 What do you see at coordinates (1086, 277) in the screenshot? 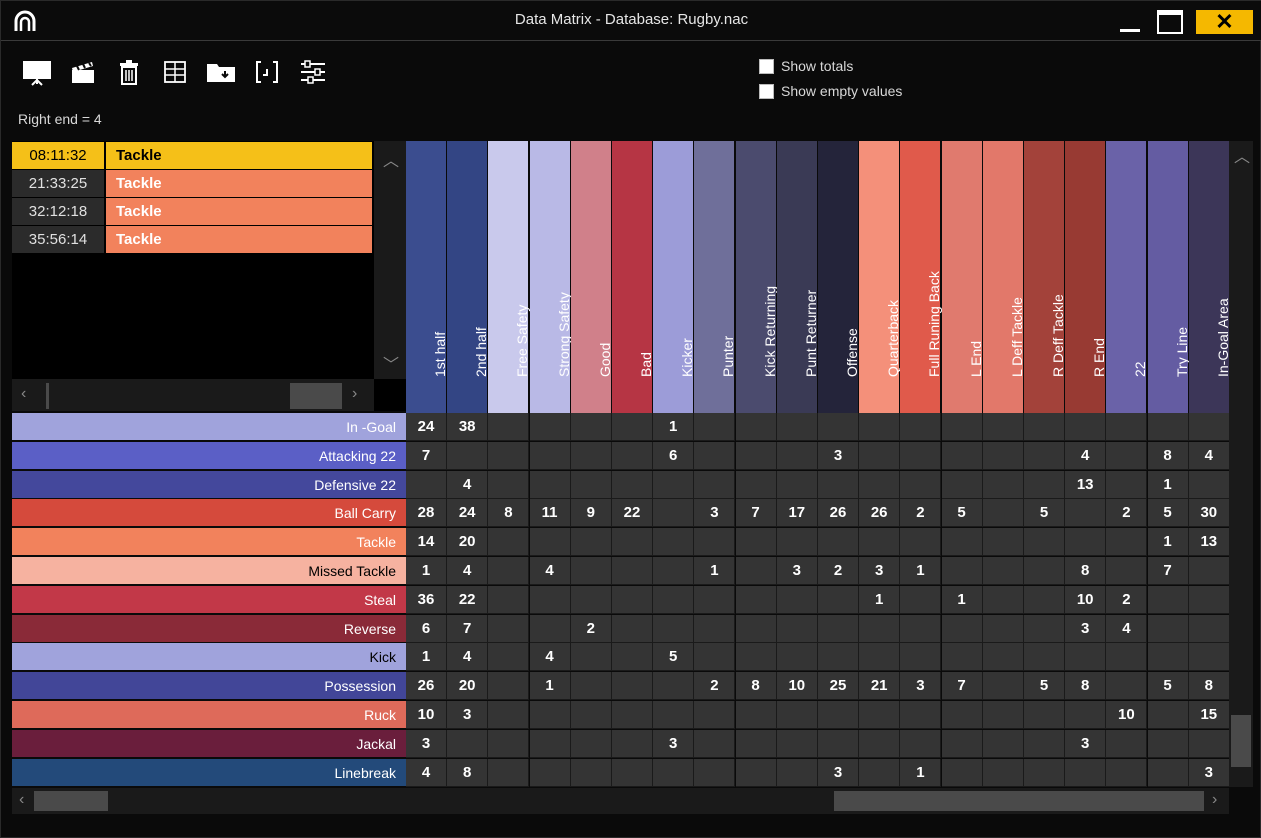
I see `column-header: R End` at bounding box center [1086, 277].